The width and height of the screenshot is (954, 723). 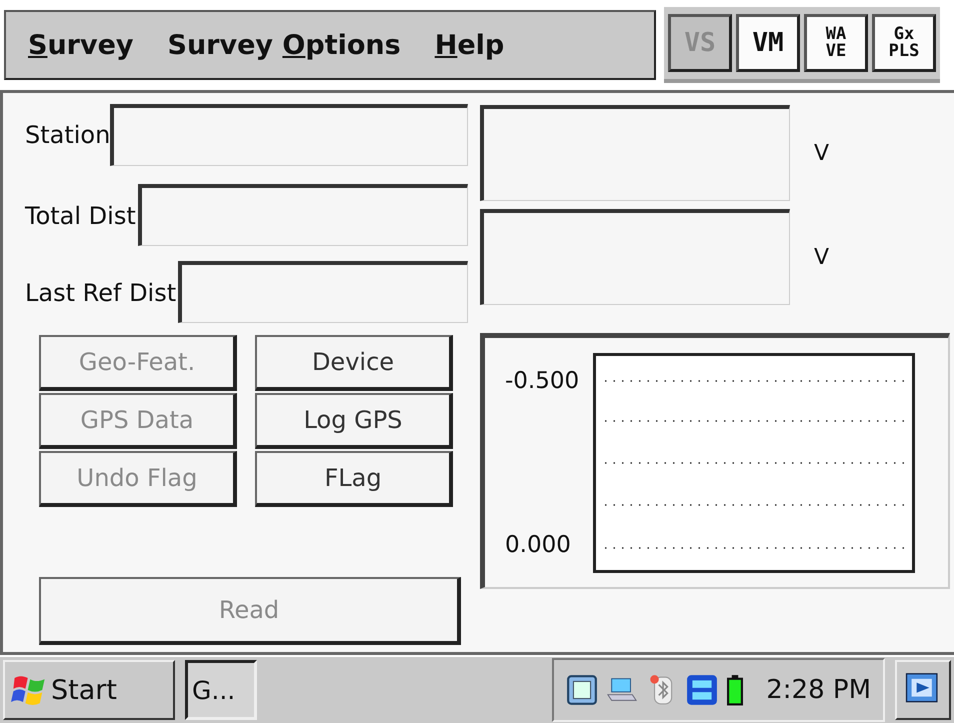 What do you see at coordinates (542, 381) in the screenshot?
I see `axis-label: -0.500` at bounding box center [542, 381].